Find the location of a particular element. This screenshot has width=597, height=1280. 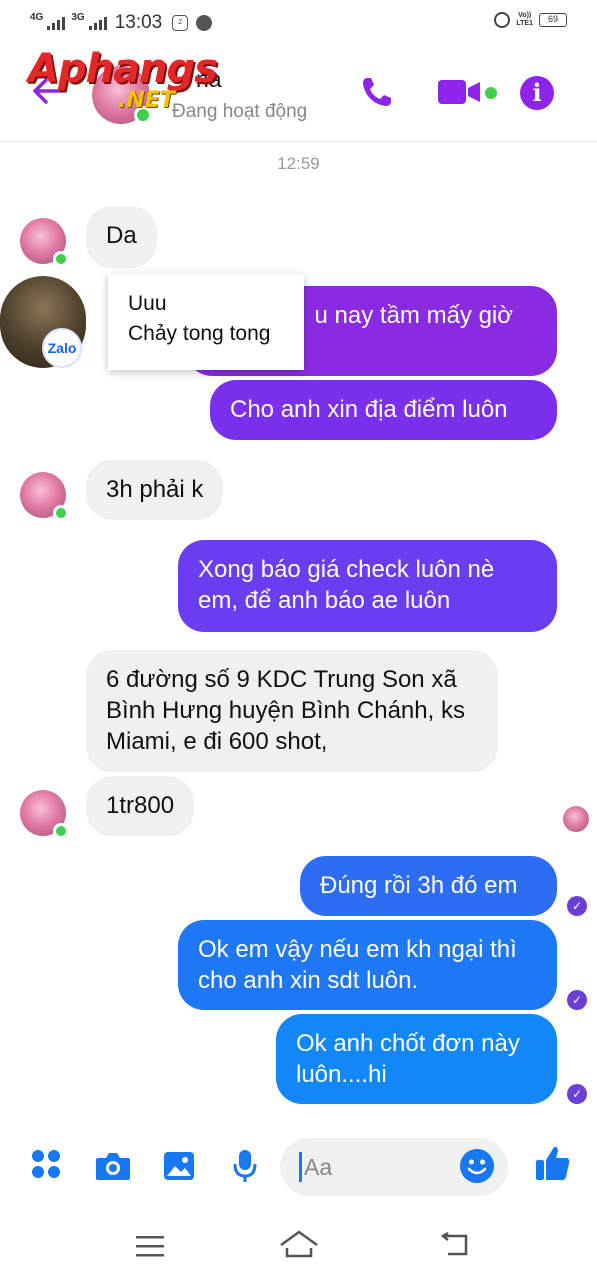

message-bubble-incoming: Da is located at coordinates (121, 237).